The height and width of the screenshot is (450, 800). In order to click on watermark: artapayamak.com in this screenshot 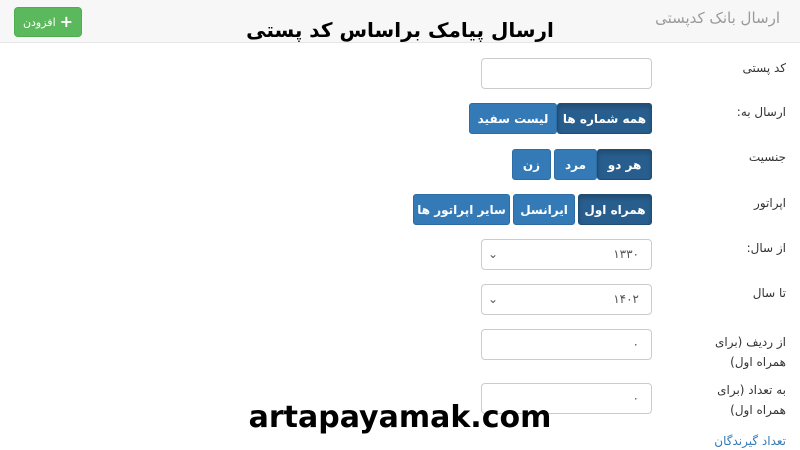, I will do `click(400, 417)`.